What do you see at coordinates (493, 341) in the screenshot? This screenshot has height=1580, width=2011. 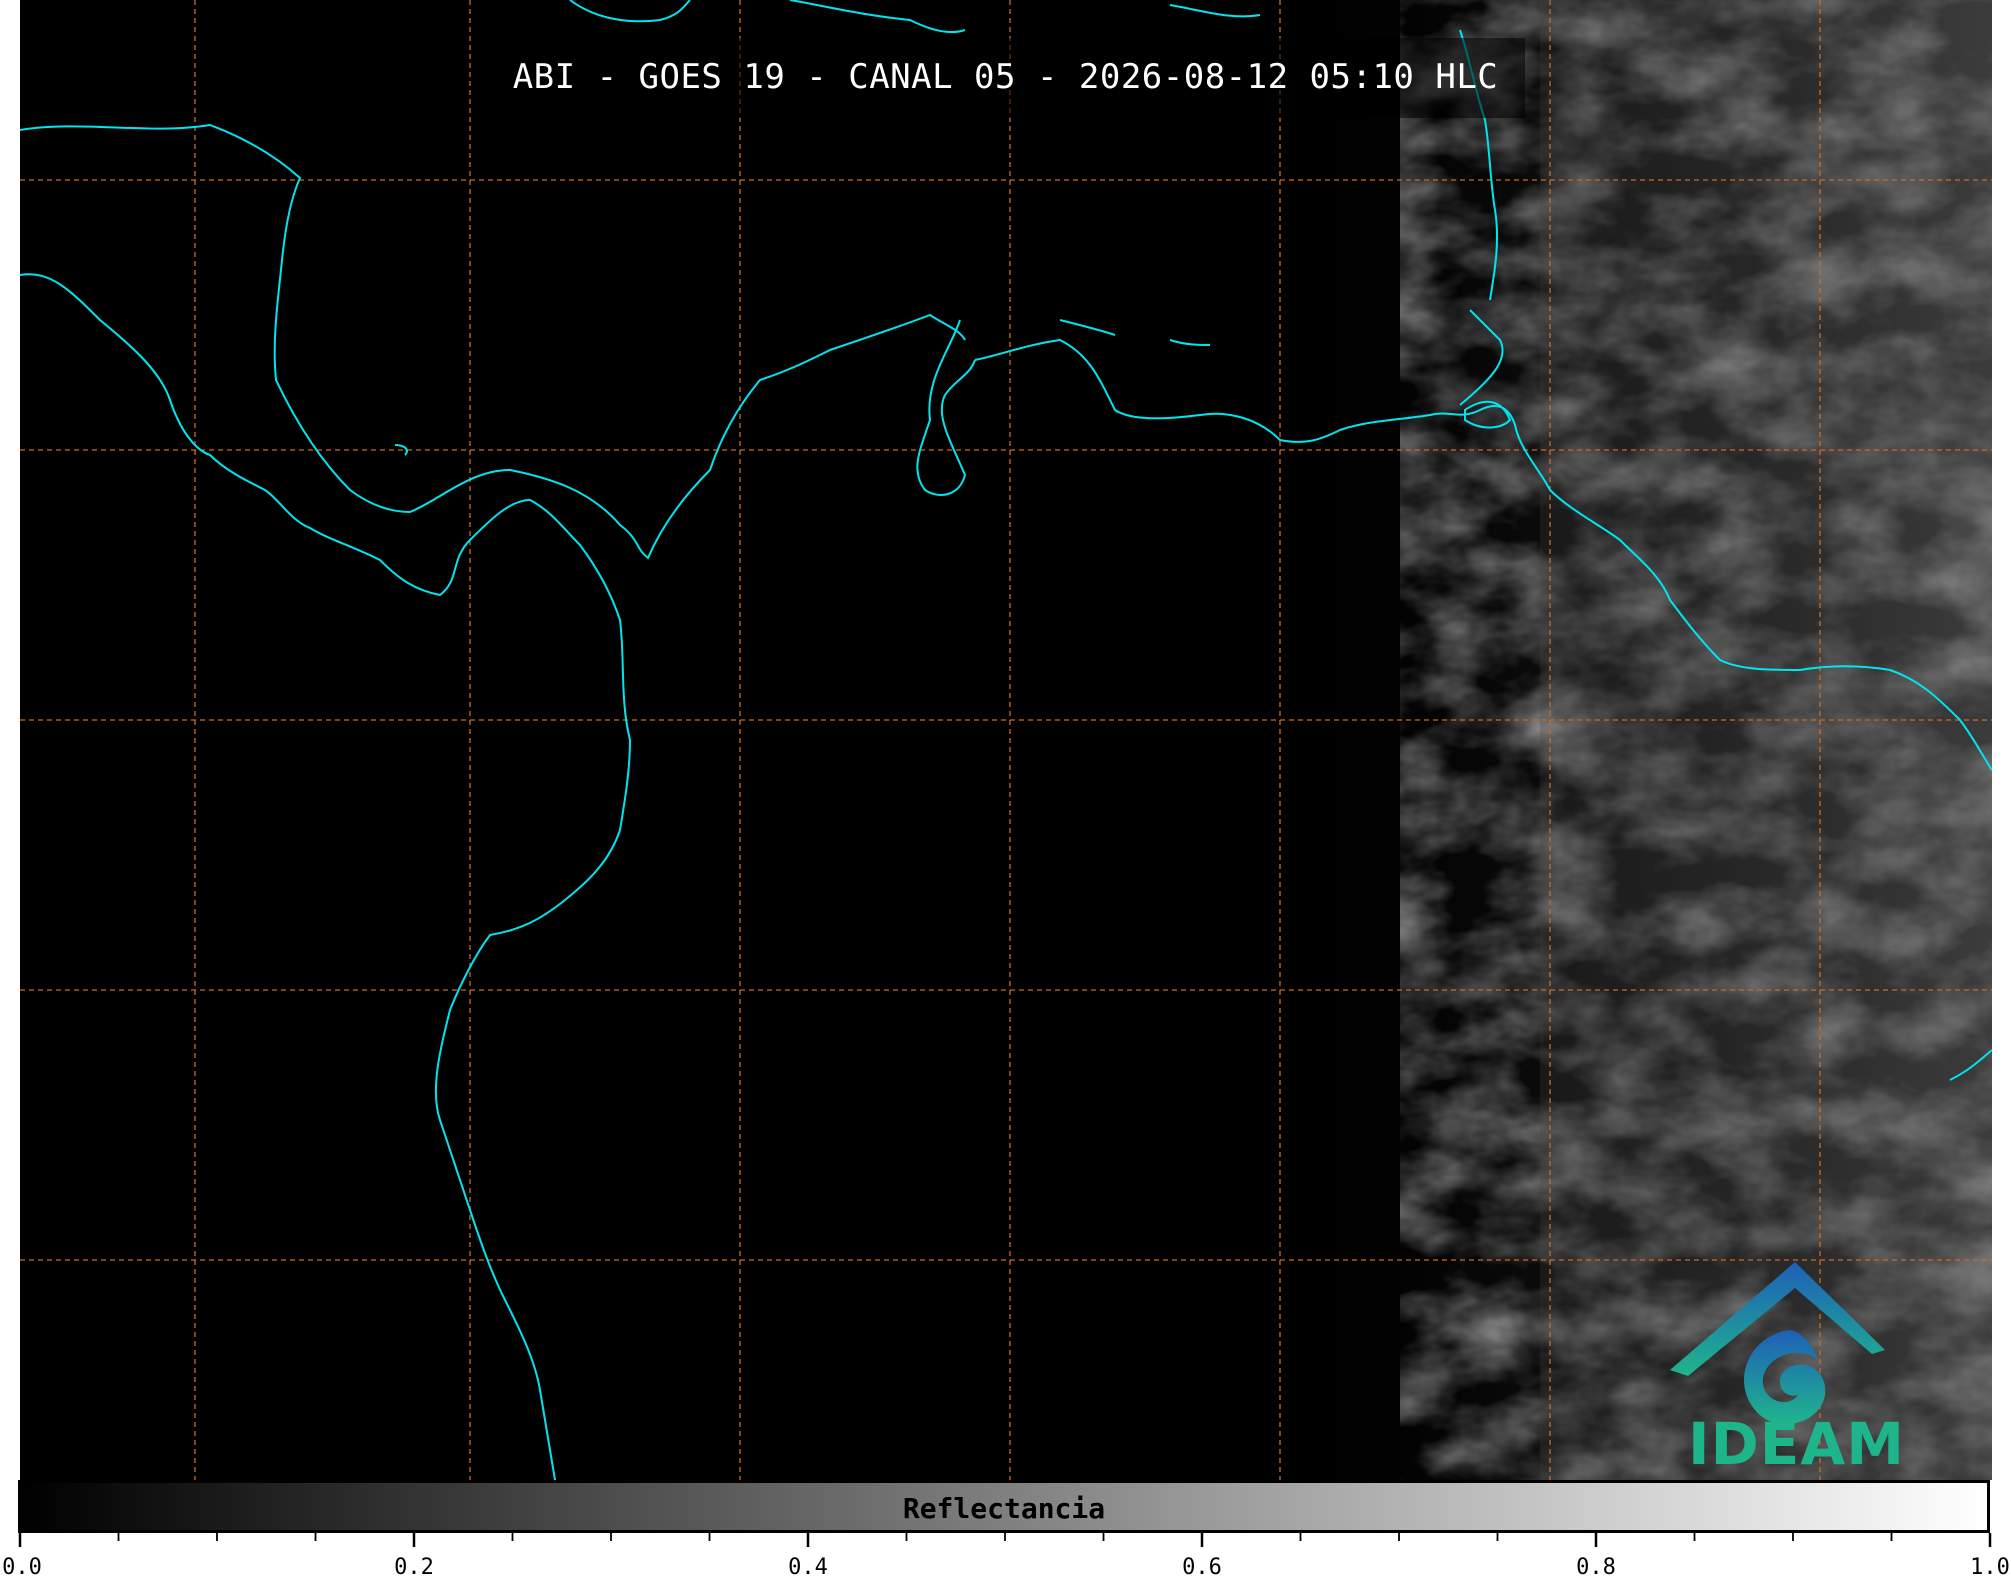 I see `coastline-central-america` at bounding box center [493, 341].